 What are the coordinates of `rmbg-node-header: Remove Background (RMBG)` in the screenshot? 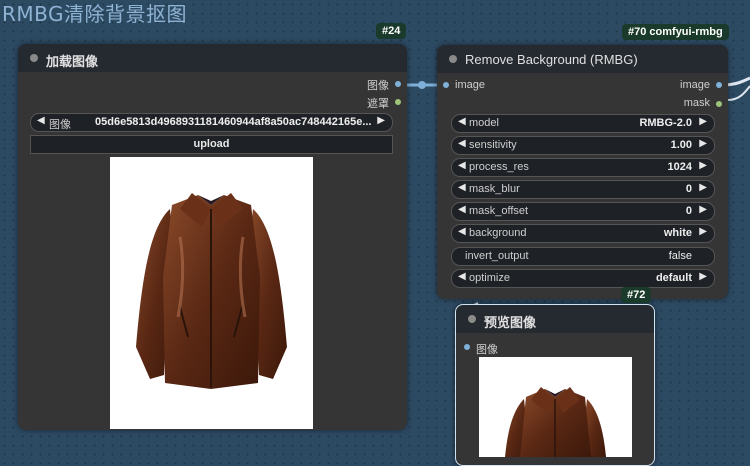 It's located at (582, 59).